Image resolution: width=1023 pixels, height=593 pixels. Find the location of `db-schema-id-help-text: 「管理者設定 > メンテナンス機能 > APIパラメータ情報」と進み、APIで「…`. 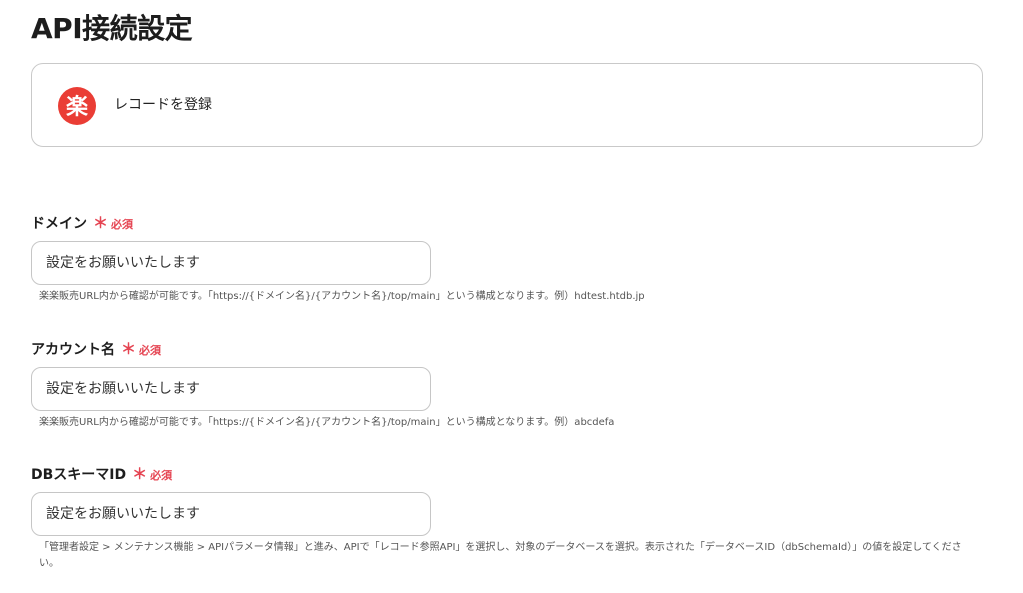

db-schema-id-help-text: 「管理者設定 > メンテナンス機能 > APIパラメータ情報」と進み、APIで「… is located at coordinates (500, 555).